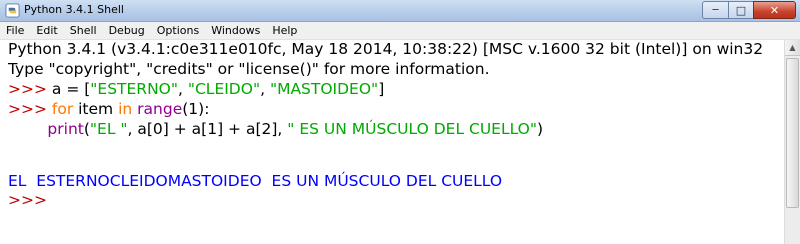 Image resolution: width=800 pixels, height=244 pixels. Describe the element at coordinates (127, 31) in the screenshot. I see `menu-debug: Debug` at that location.